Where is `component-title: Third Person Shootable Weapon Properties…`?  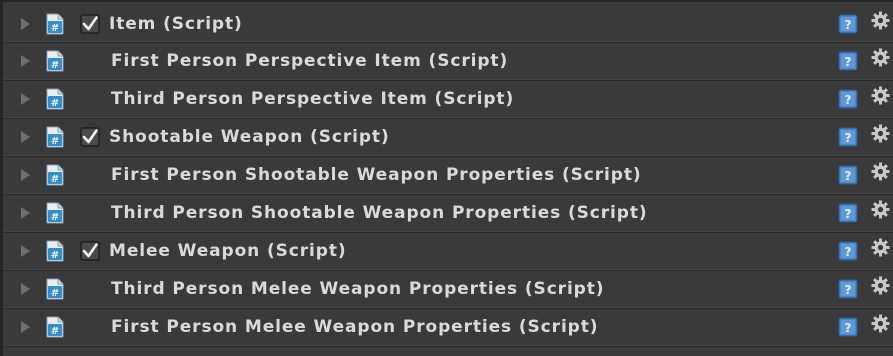
component-title: Third Person Shootable Weapon Properties… is located at coordinates (379, 213).